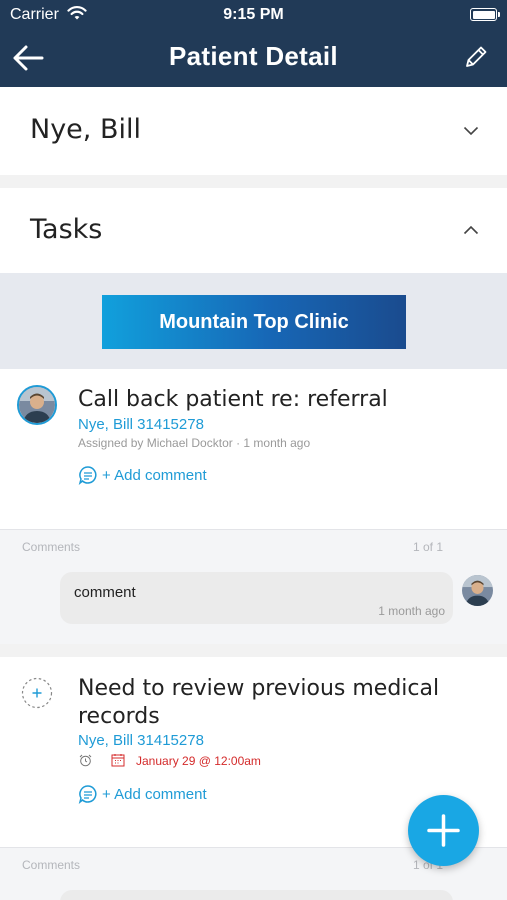 The width and height of the screenshot is (507, 900). I want to click on page-title: Patient Detail, so click(253, 56).